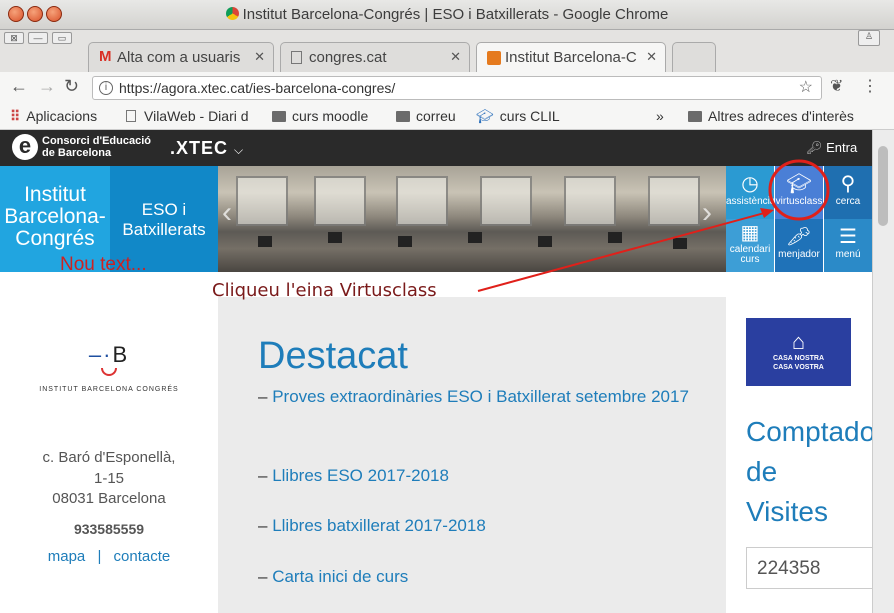 Image resolution: width=894 pixels, height=613 pixels. Describe the element at coordinates (472, 219) in the screenshot. I see `classroom-photo: ‹ ›` at that location.